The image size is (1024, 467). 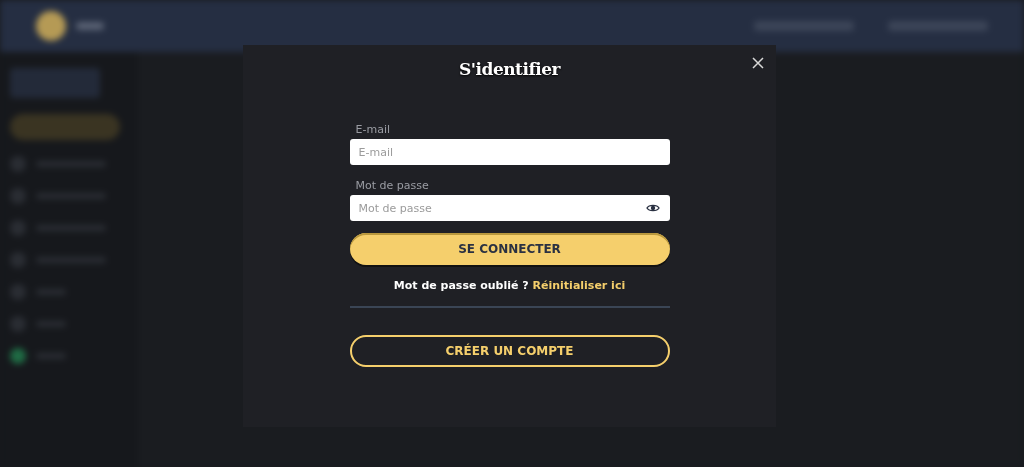 What do you see at coordinates (509, 249) in the screenshot?
I see `login-button: SE CONNECTER` at bounding box center [509, 249].